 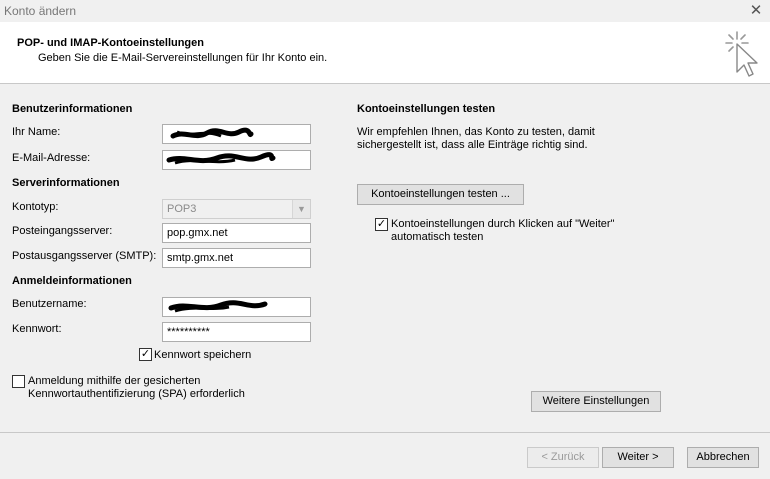 What do you see at coordinates (36, 132) in the screenshot?
I see `name-label: Ihr Name:` at bounding box center [36, 132].